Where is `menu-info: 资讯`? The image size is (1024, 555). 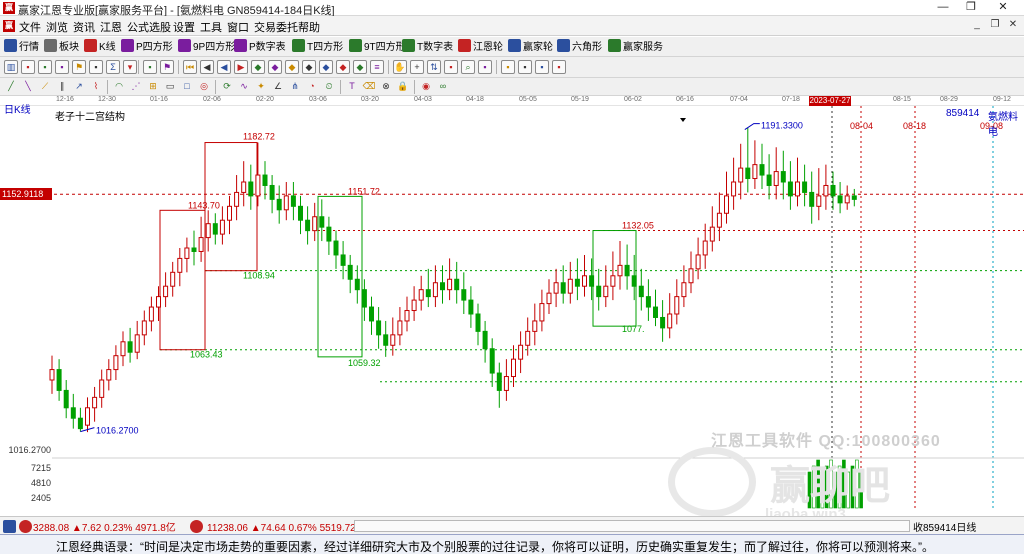
menu-info: 资讯 is located at coordinates (84, 27).